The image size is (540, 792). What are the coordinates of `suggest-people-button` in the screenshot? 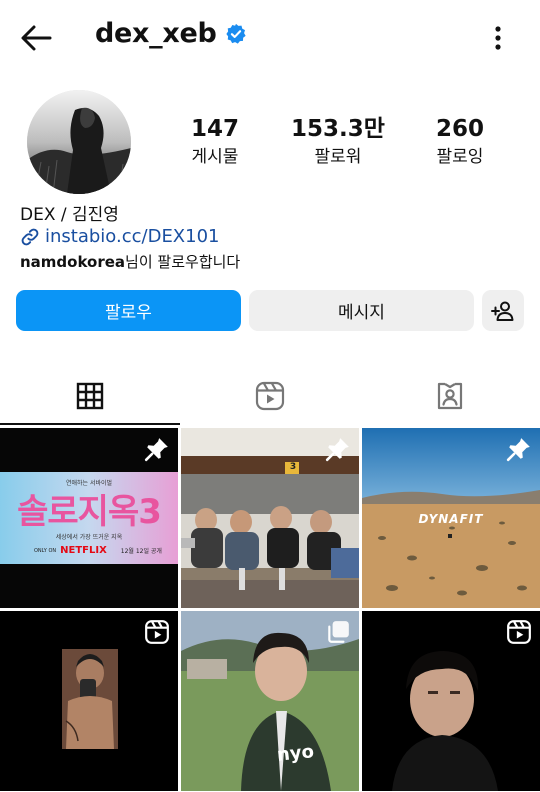 It's located at (503, 310).